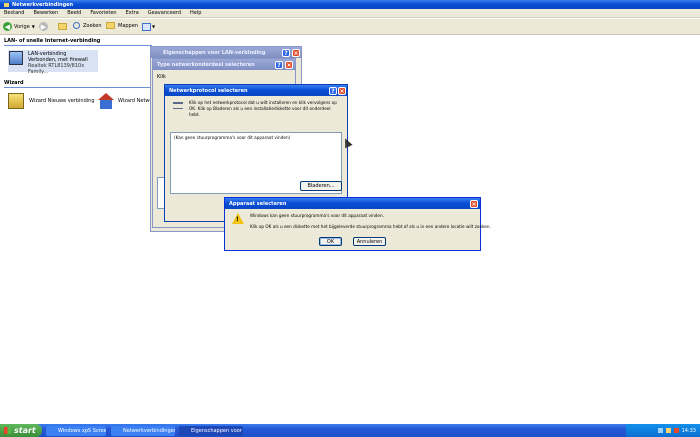 The height and width of the screenshot is (437, 700). Describe the element at coordinates (178, 105) in the screenshot. I see `network-cable-icon` at that location.